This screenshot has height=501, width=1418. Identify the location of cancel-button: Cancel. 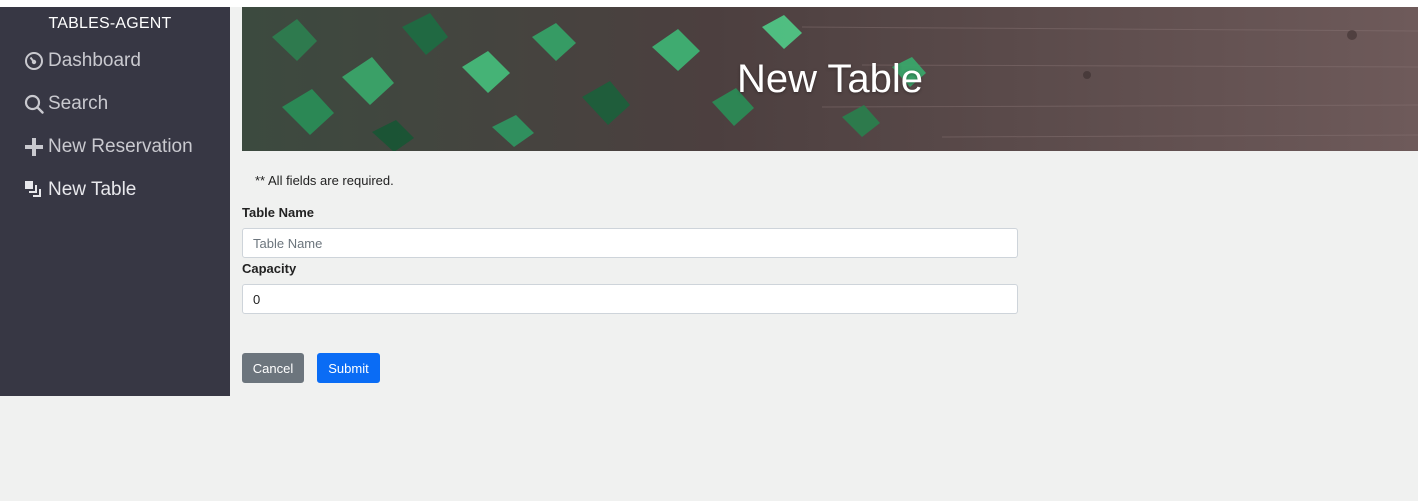
(273, 368).